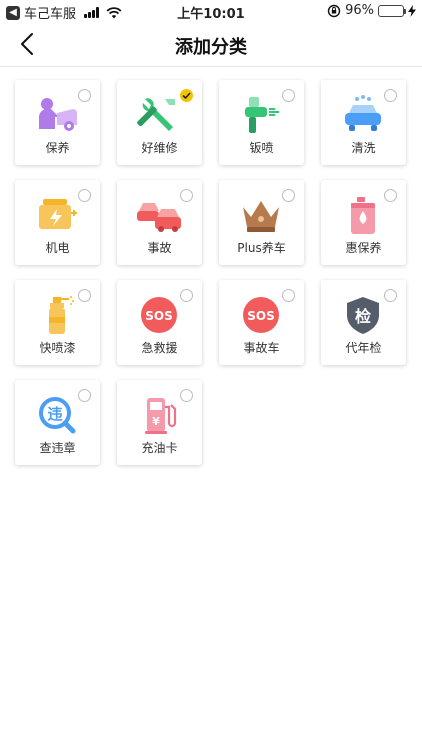 This screenshot has height=750, width=422. Describe the element at coordinates (261, 216) in the screenshot. I see `crown-icon` at that location.